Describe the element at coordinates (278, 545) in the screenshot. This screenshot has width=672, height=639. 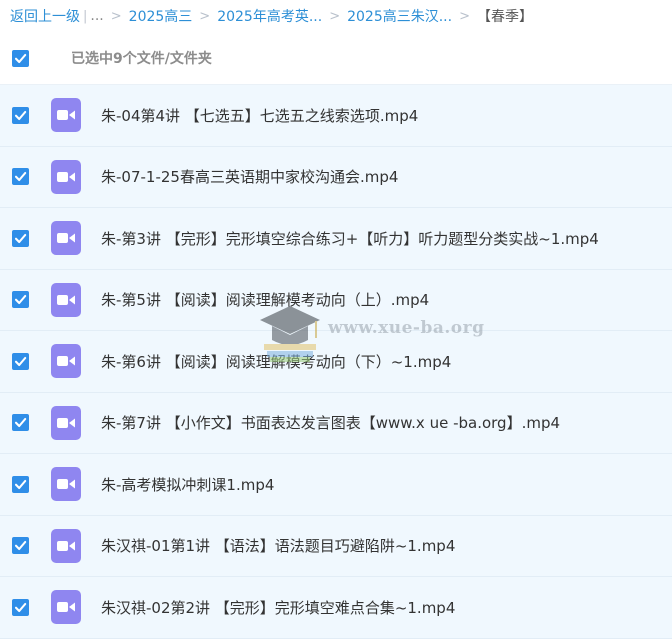
I see `file-name: 朱汉祺-01第1讲 【语法】语法题目巧避陷阱~1.mp4` at that location.